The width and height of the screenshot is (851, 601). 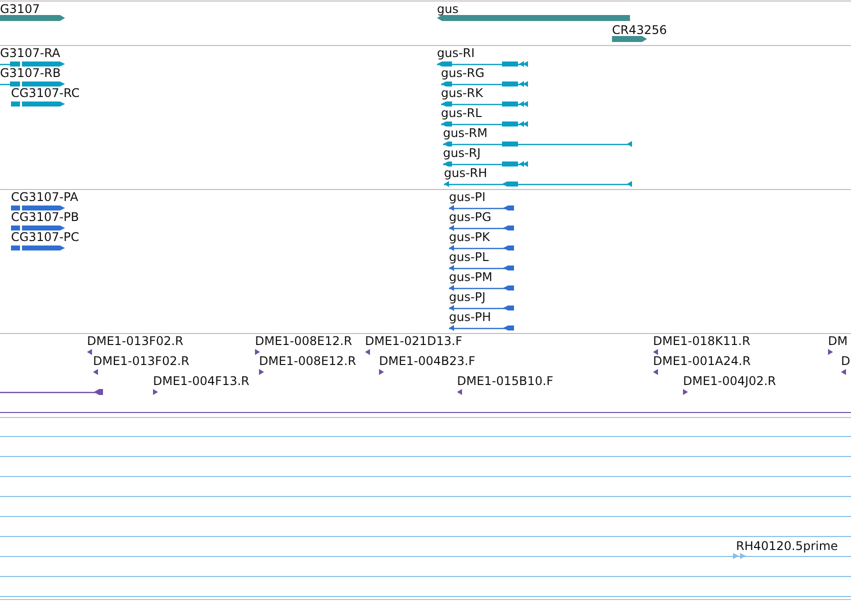 I want to click on feature-label: gus-RK, so click(x=462, y=93).